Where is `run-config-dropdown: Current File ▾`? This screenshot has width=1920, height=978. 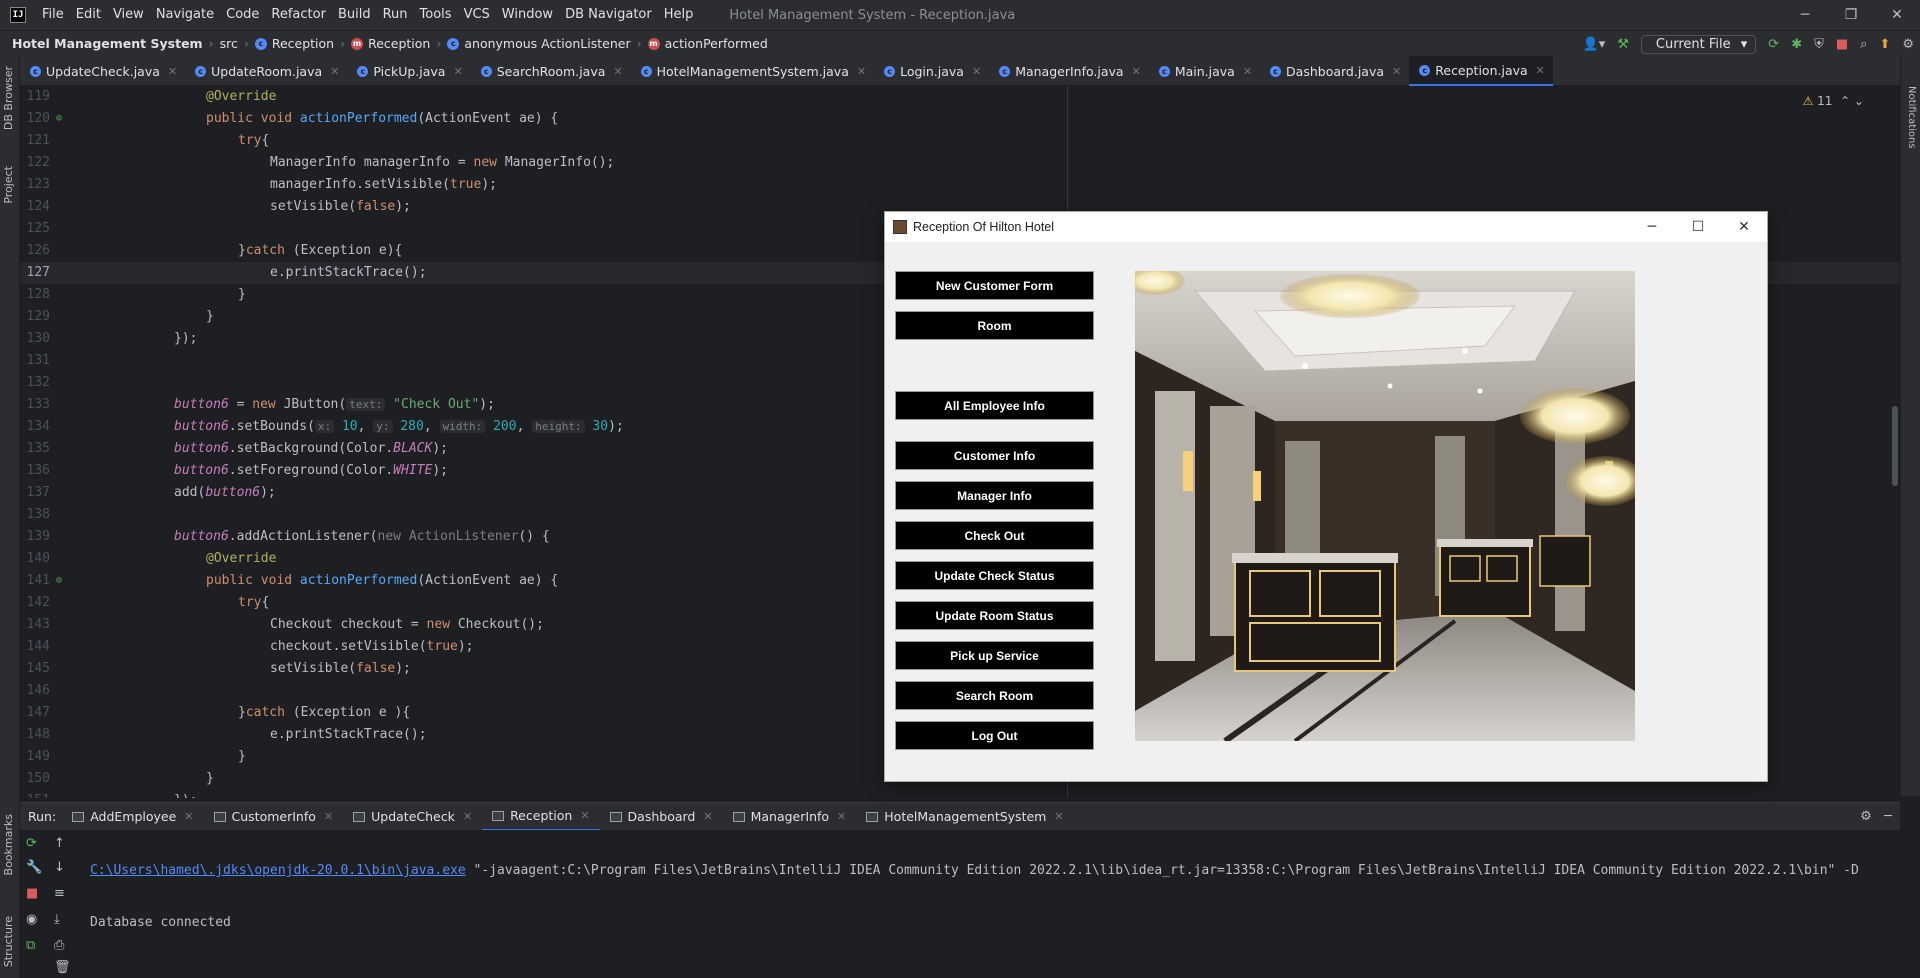 run-config-dropdown: Current File ▾ is located at coordinates (1698, 44).